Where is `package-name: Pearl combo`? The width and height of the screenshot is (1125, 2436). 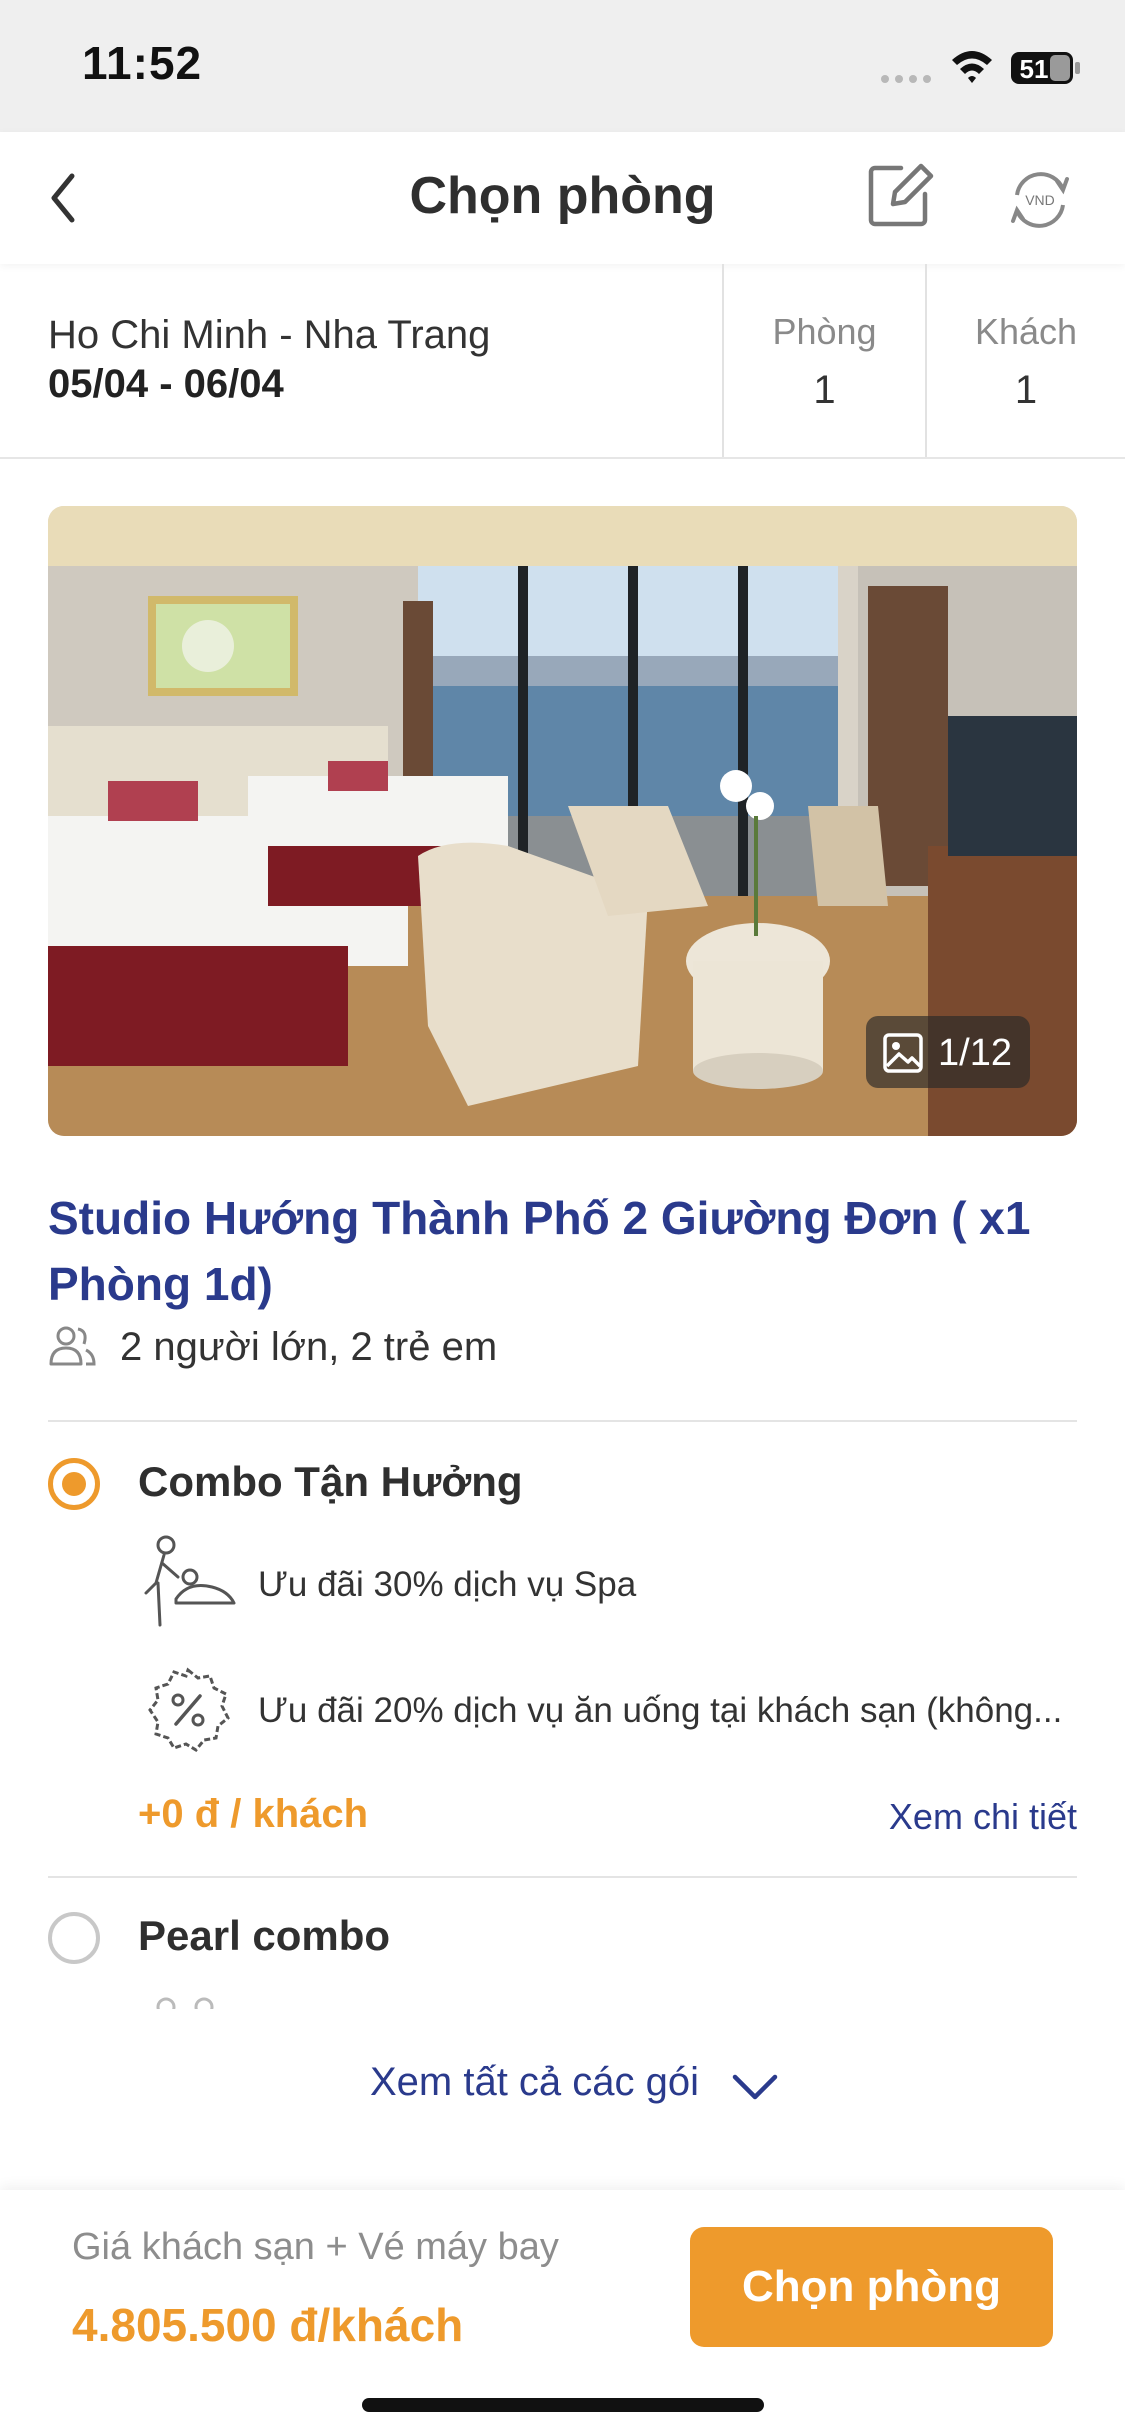 package-name: Pearl combo is located at coordinates (264, 1936).